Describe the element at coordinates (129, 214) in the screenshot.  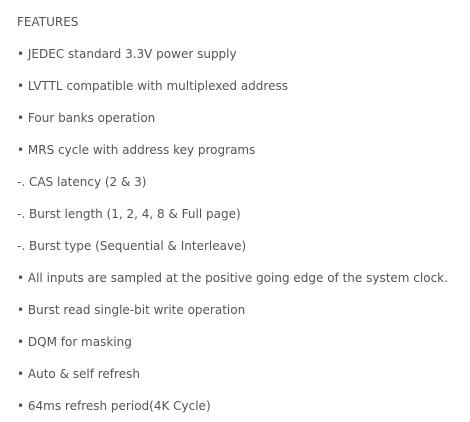
I see `feature-subitem-burst-length: -. Burst length (1, 2, 4, 8 & Full page)` at that location.